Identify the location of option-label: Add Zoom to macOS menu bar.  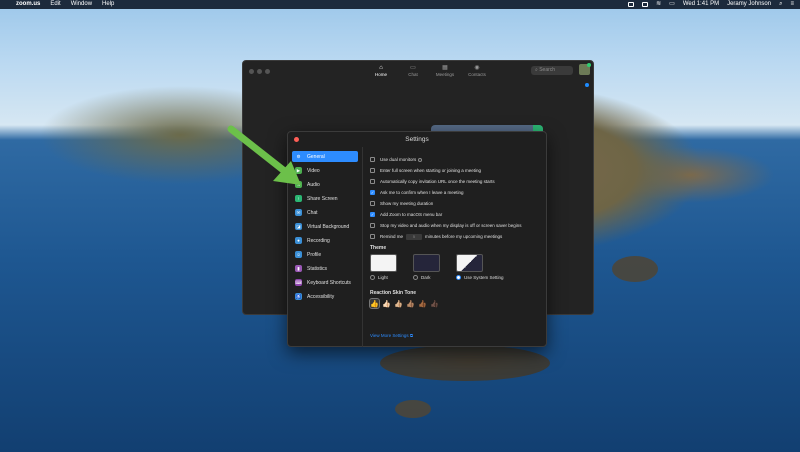
(411, 214).